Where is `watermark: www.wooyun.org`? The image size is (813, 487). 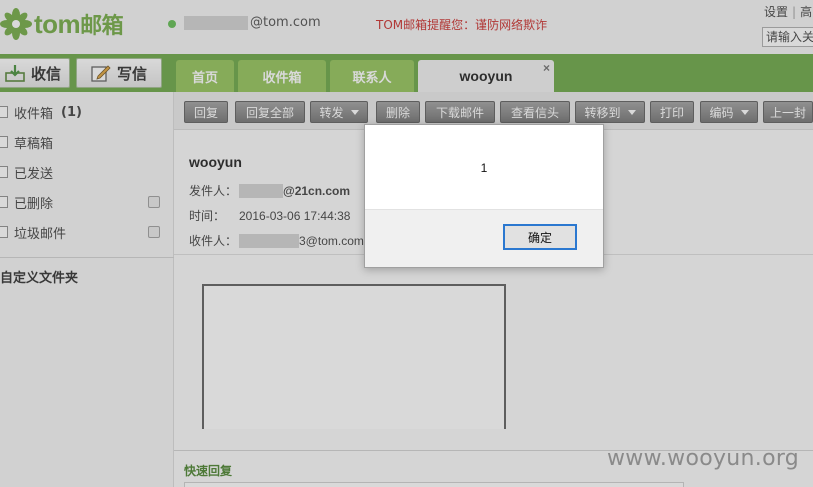 watermark: www.wooyun.org is located at coordinates (703, 458).